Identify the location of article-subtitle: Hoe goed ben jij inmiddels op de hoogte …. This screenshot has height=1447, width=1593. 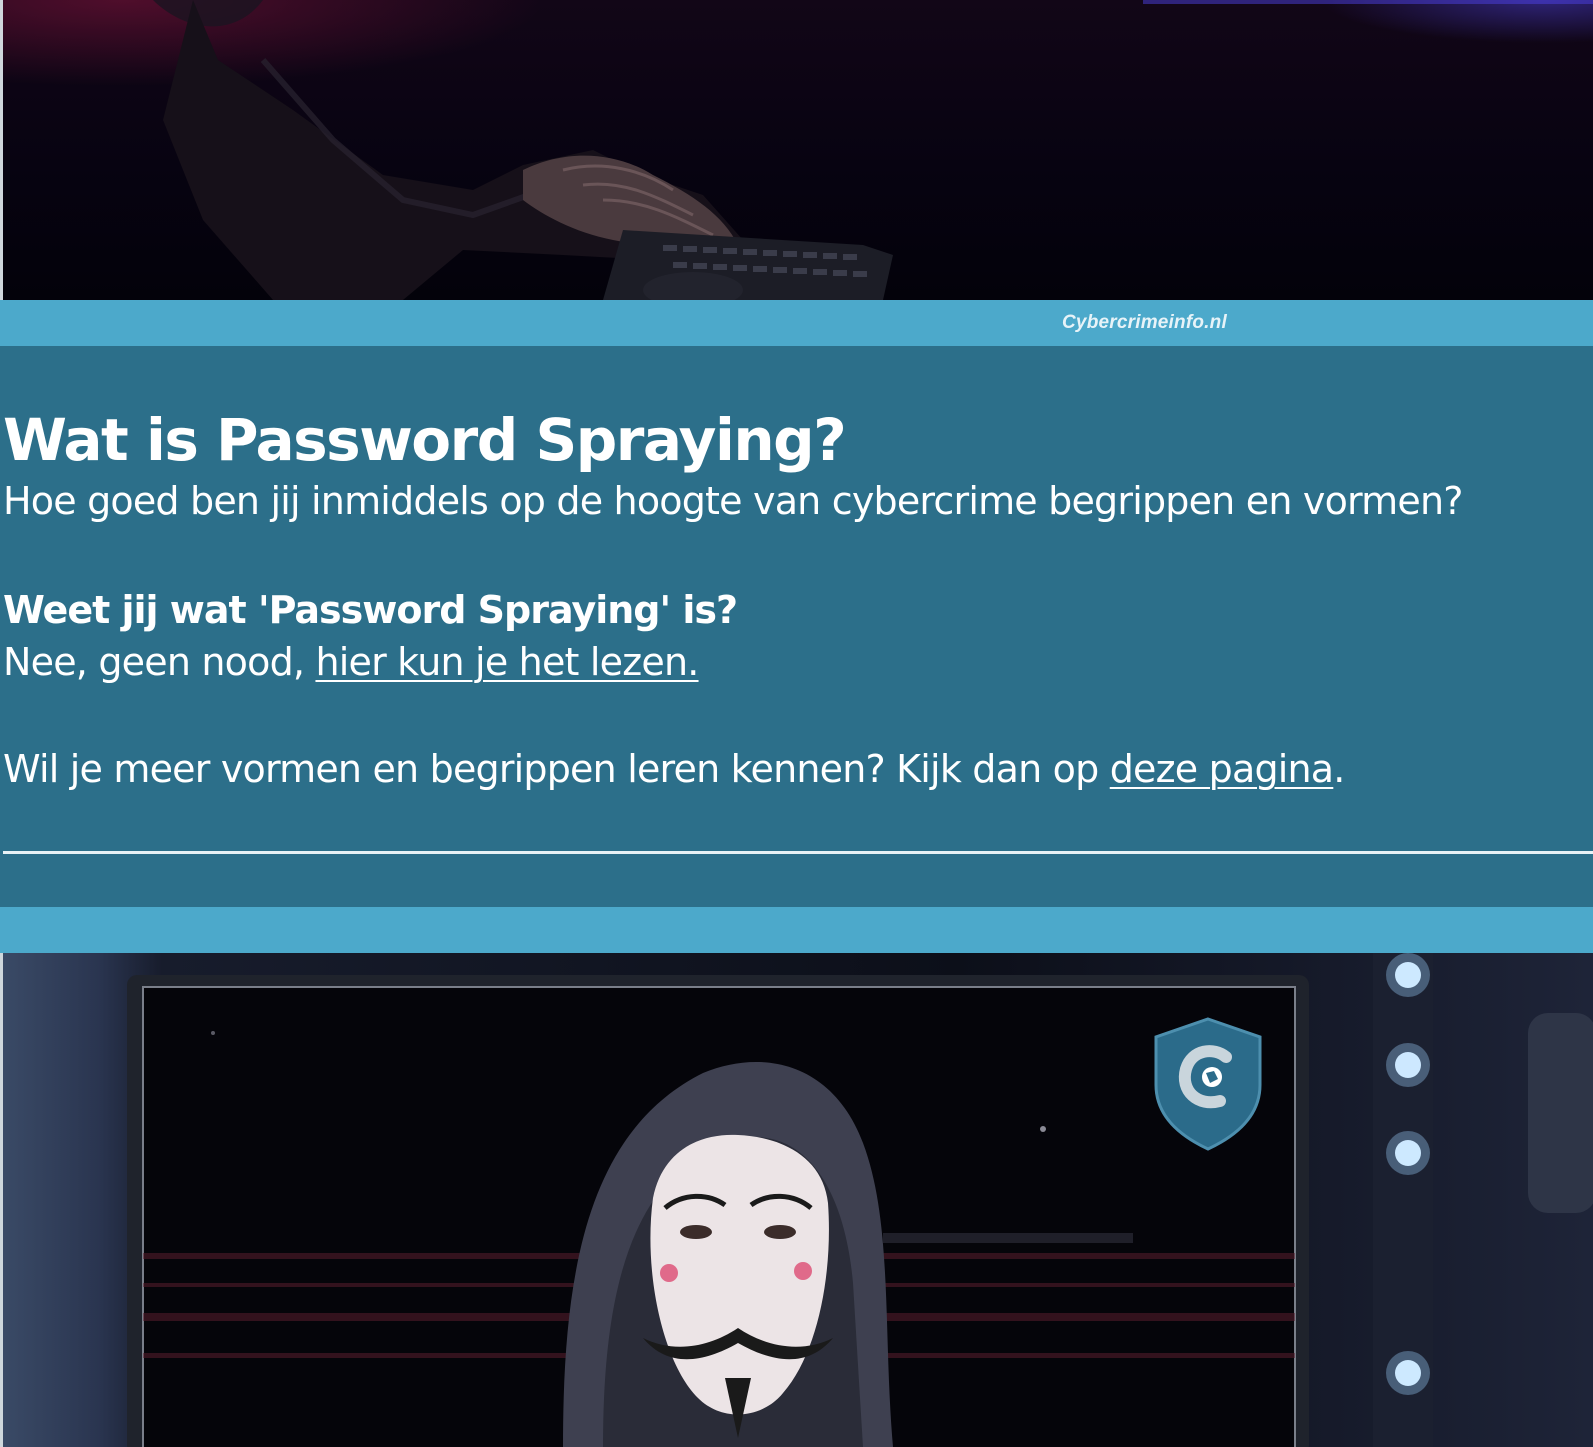
(733, 501).